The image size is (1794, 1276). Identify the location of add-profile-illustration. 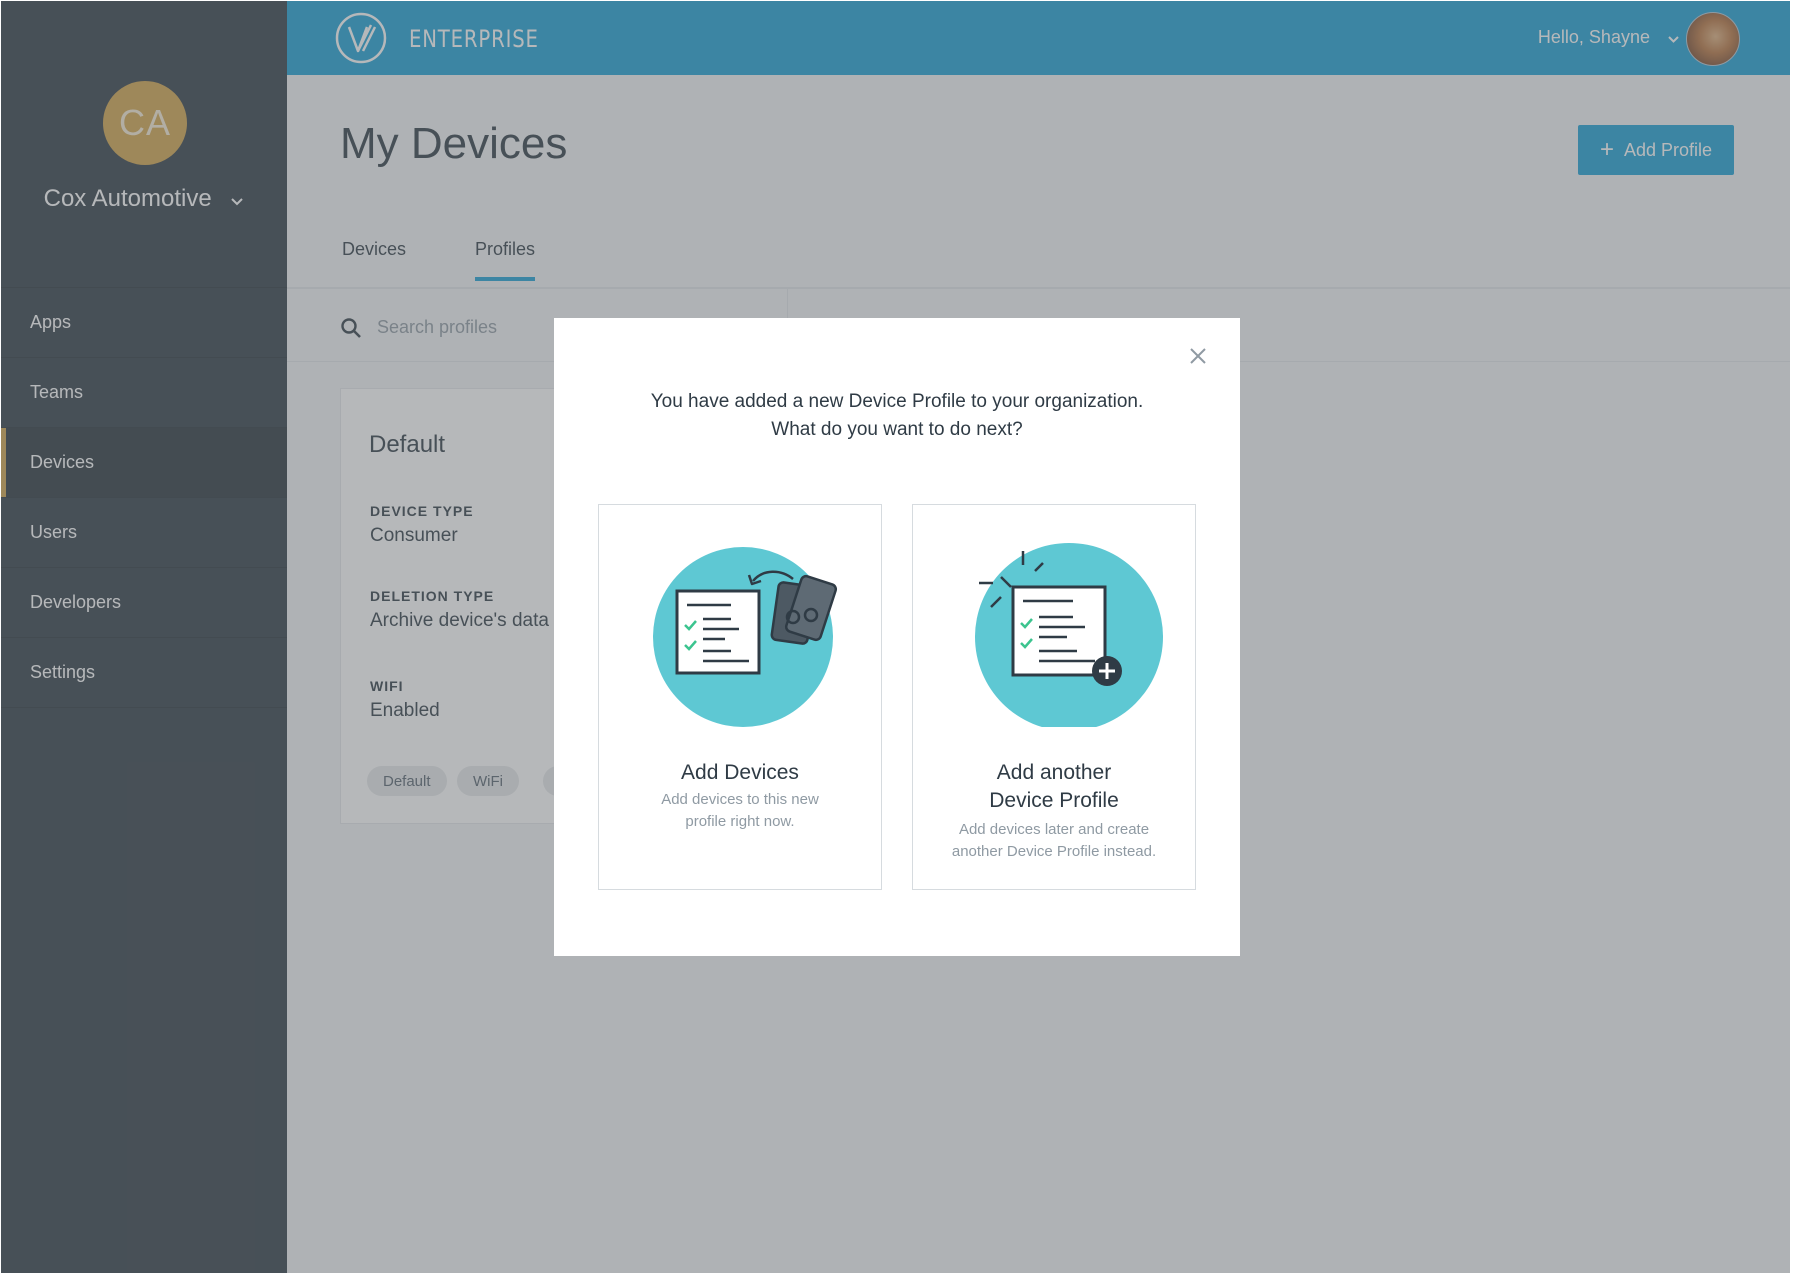
(1065, 636).